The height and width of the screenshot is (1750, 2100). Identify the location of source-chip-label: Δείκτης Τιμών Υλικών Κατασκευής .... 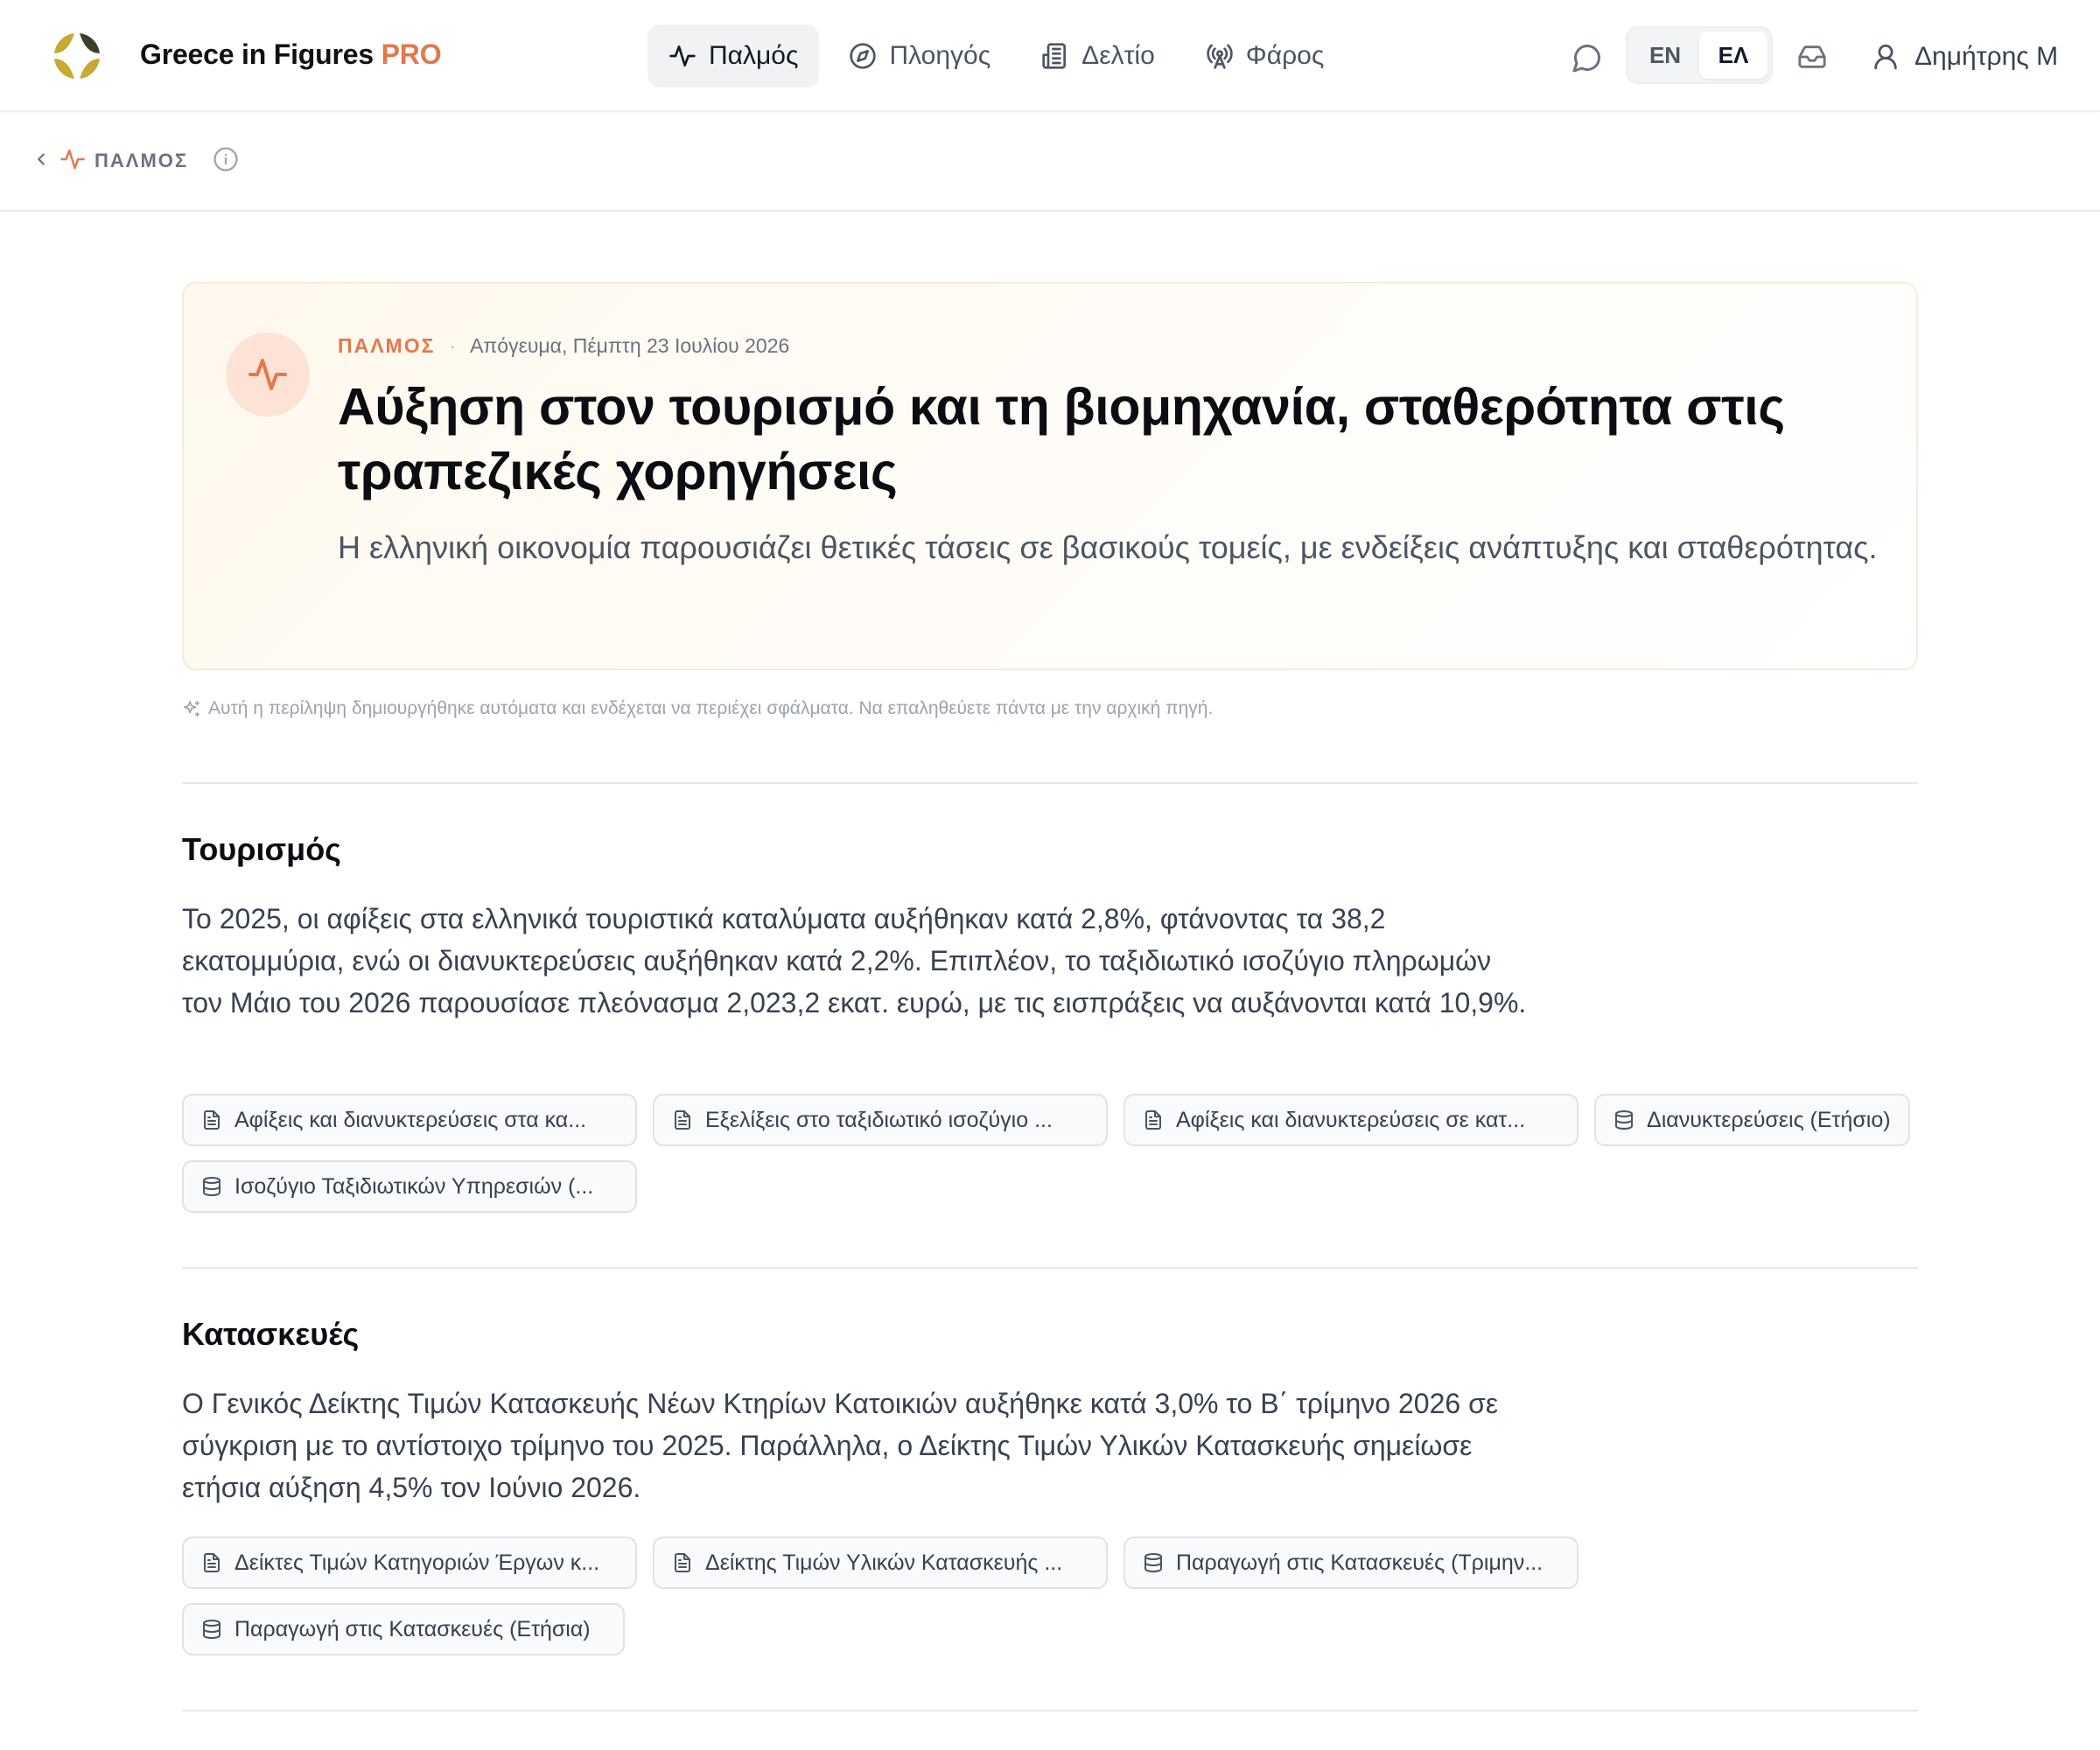
(884, 1562).